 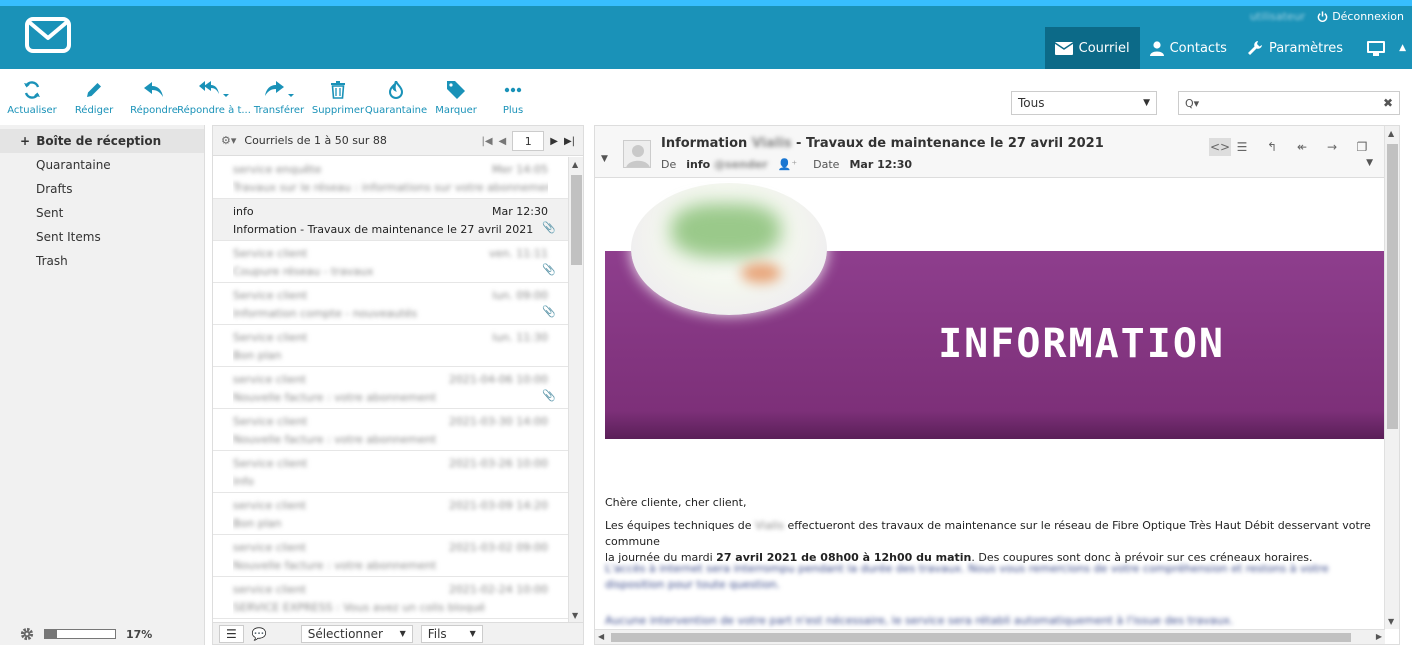 What do you see at coordinates (569, 141) in the screenshot?
I see `last-page-icon: ▶|` at bounding box center [569, 141].